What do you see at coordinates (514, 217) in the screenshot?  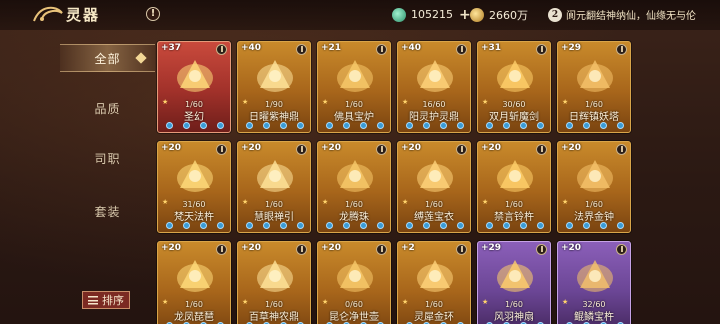 I see `item-name: 禁言铃杵` at bounding box center [514, 217].